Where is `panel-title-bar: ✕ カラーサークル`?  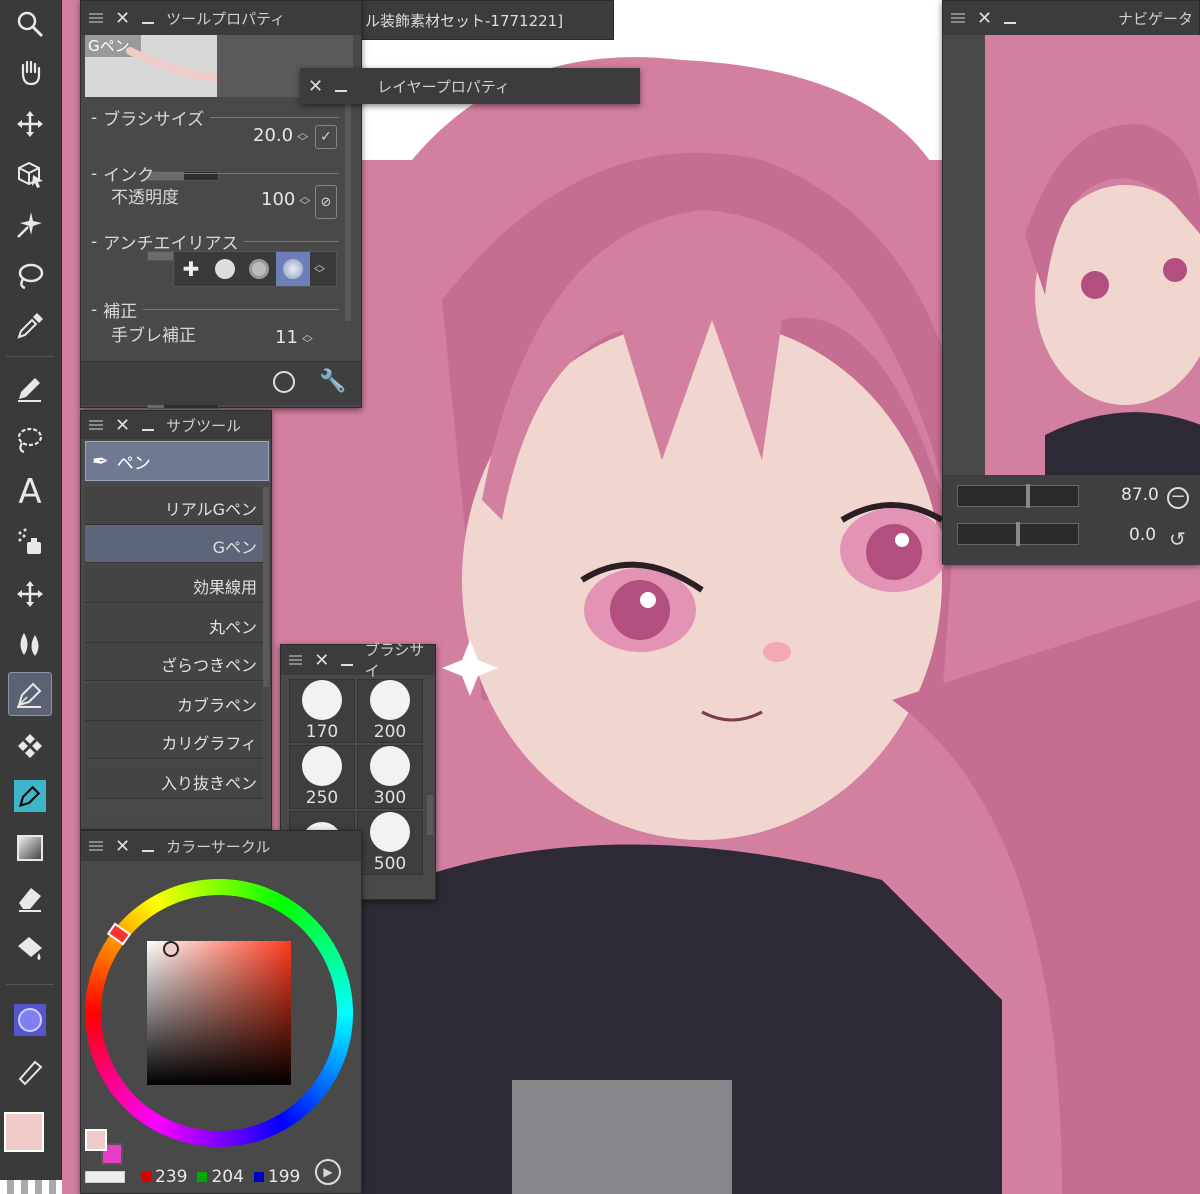
panel-title-bar: ✕ カラーサークル is located at coordinates (221, 846).